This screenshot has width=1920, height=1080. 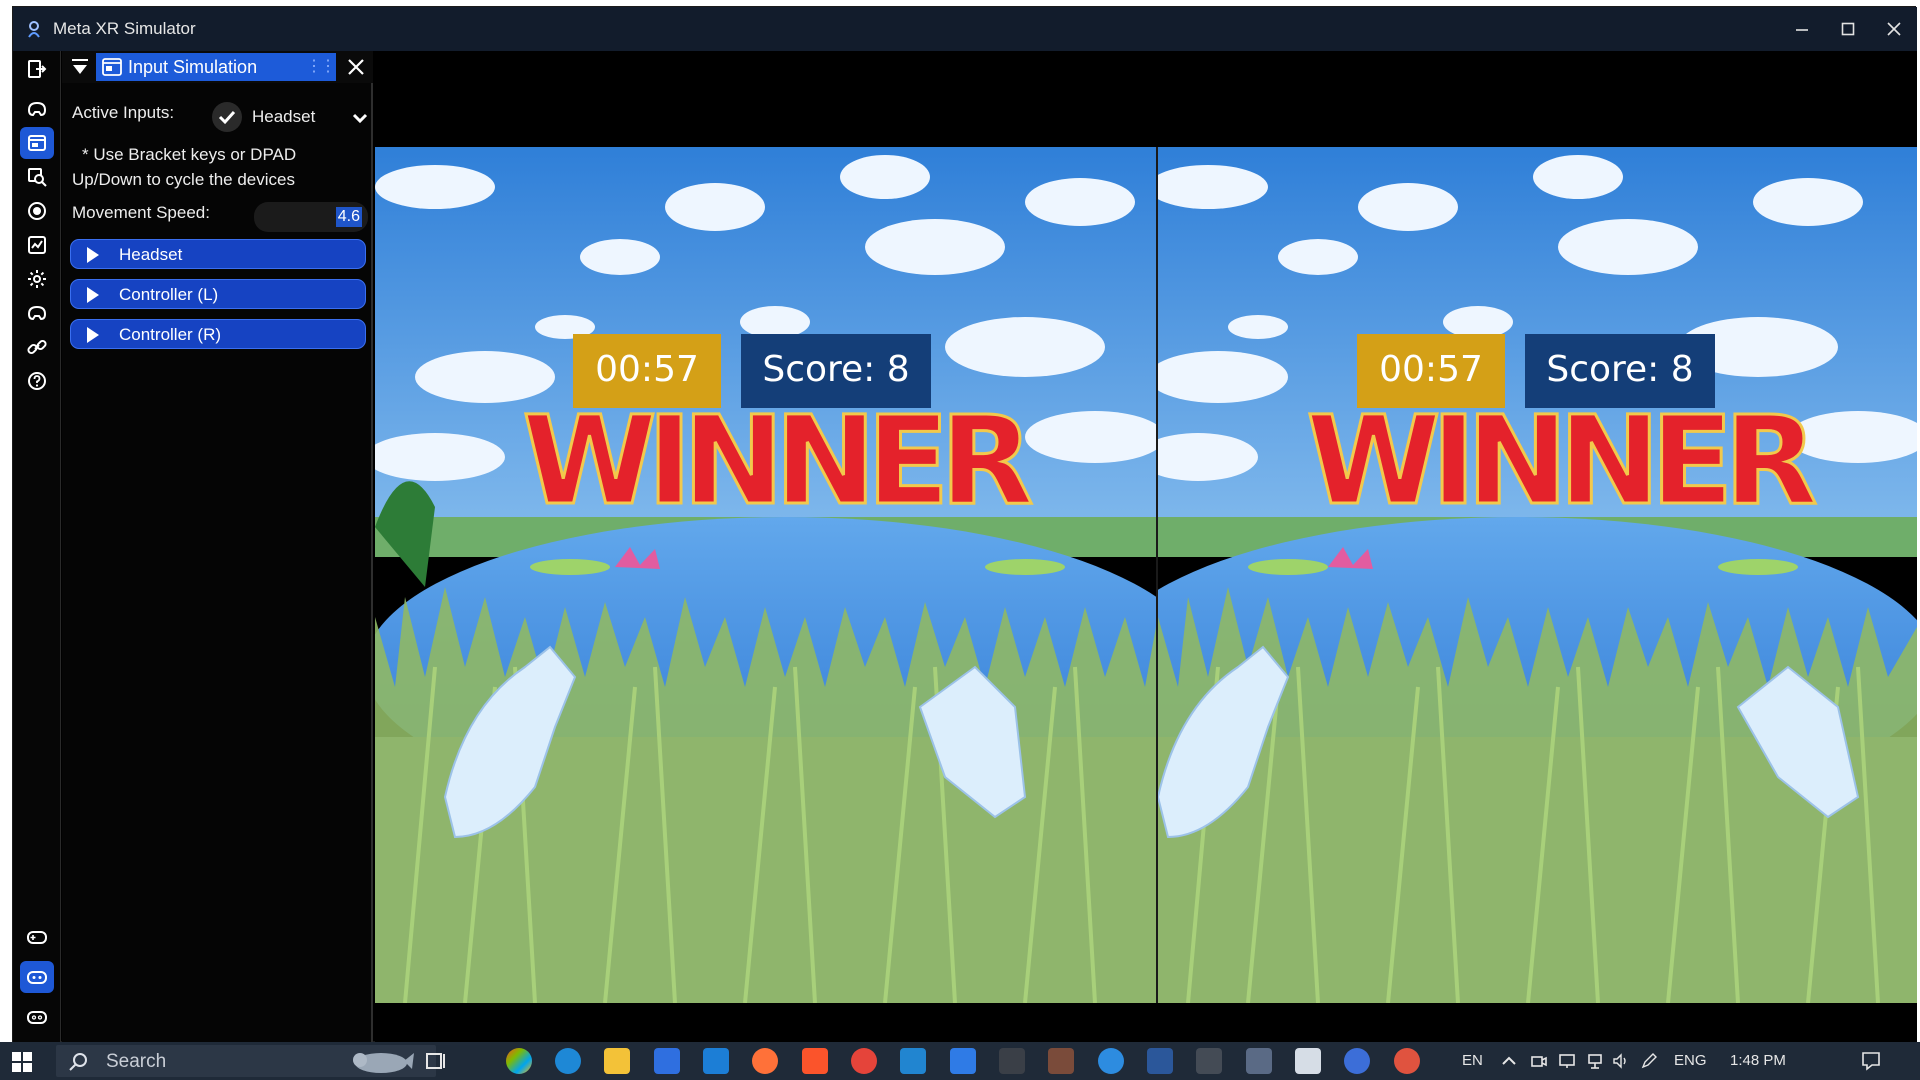 What do you see at coordinates (765, 1061) in the screenshot?
I see `firefox-icon` at bounding box center [765, 1061].